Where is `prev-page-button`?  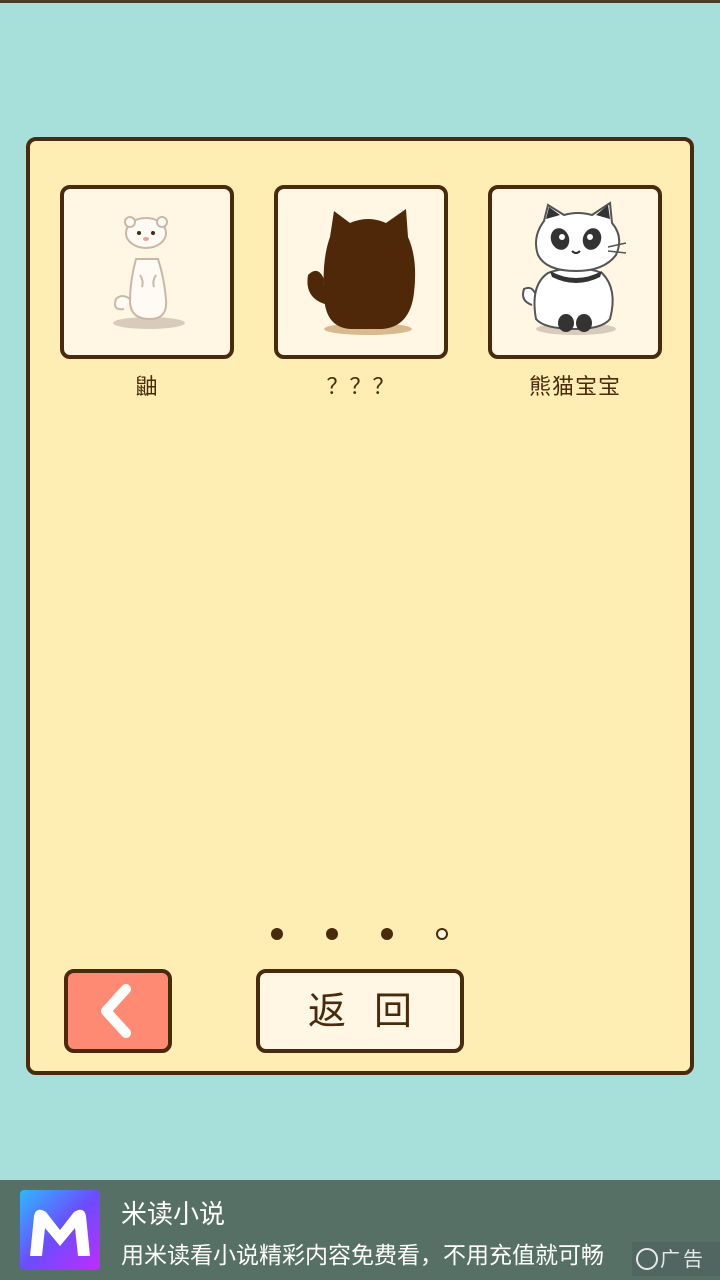 prev-page-button is located at coordinates (118, 1011).